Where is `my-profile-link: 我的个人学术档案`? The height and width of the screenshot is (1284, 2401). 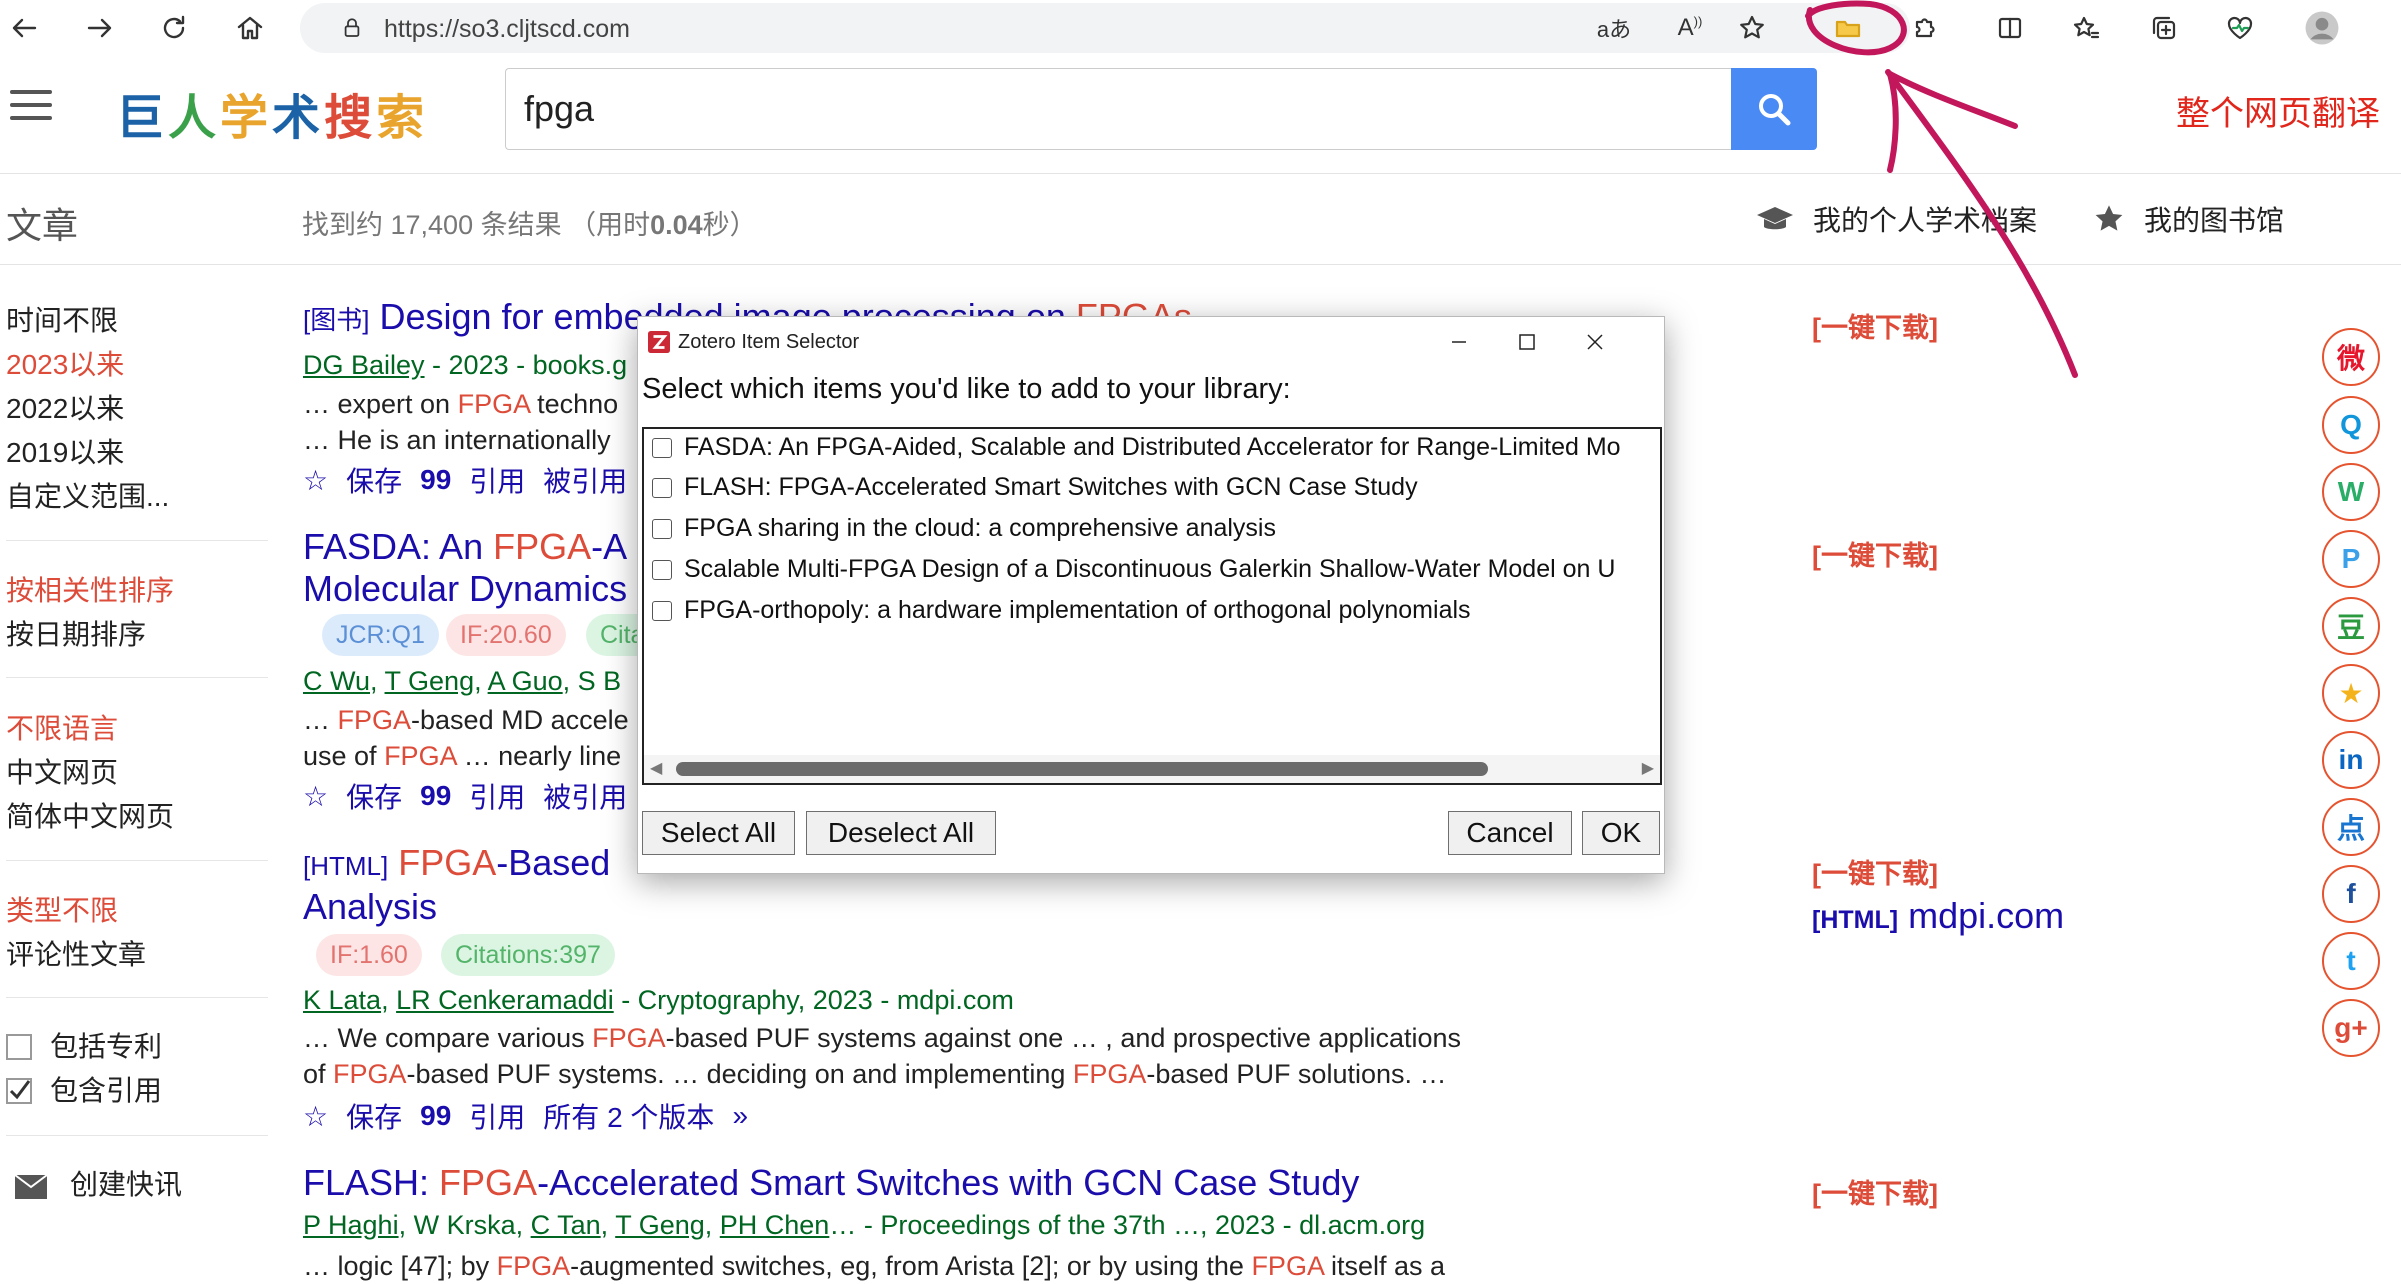 my-profile-link: 我的个人学术档案 is located at coordinates (1896, 219).